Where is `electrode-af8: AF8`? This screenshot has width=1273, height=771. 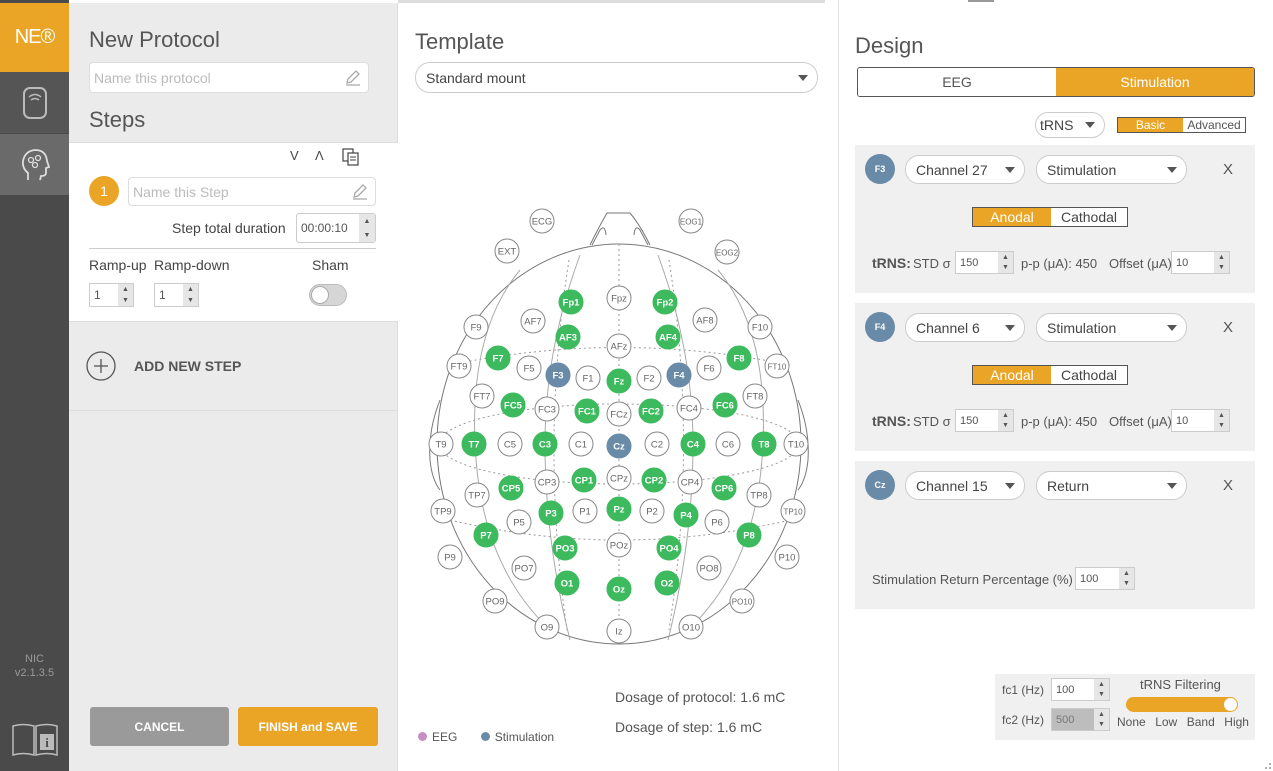 electrode-af8: AF8 is located at coordinates (705, 320).